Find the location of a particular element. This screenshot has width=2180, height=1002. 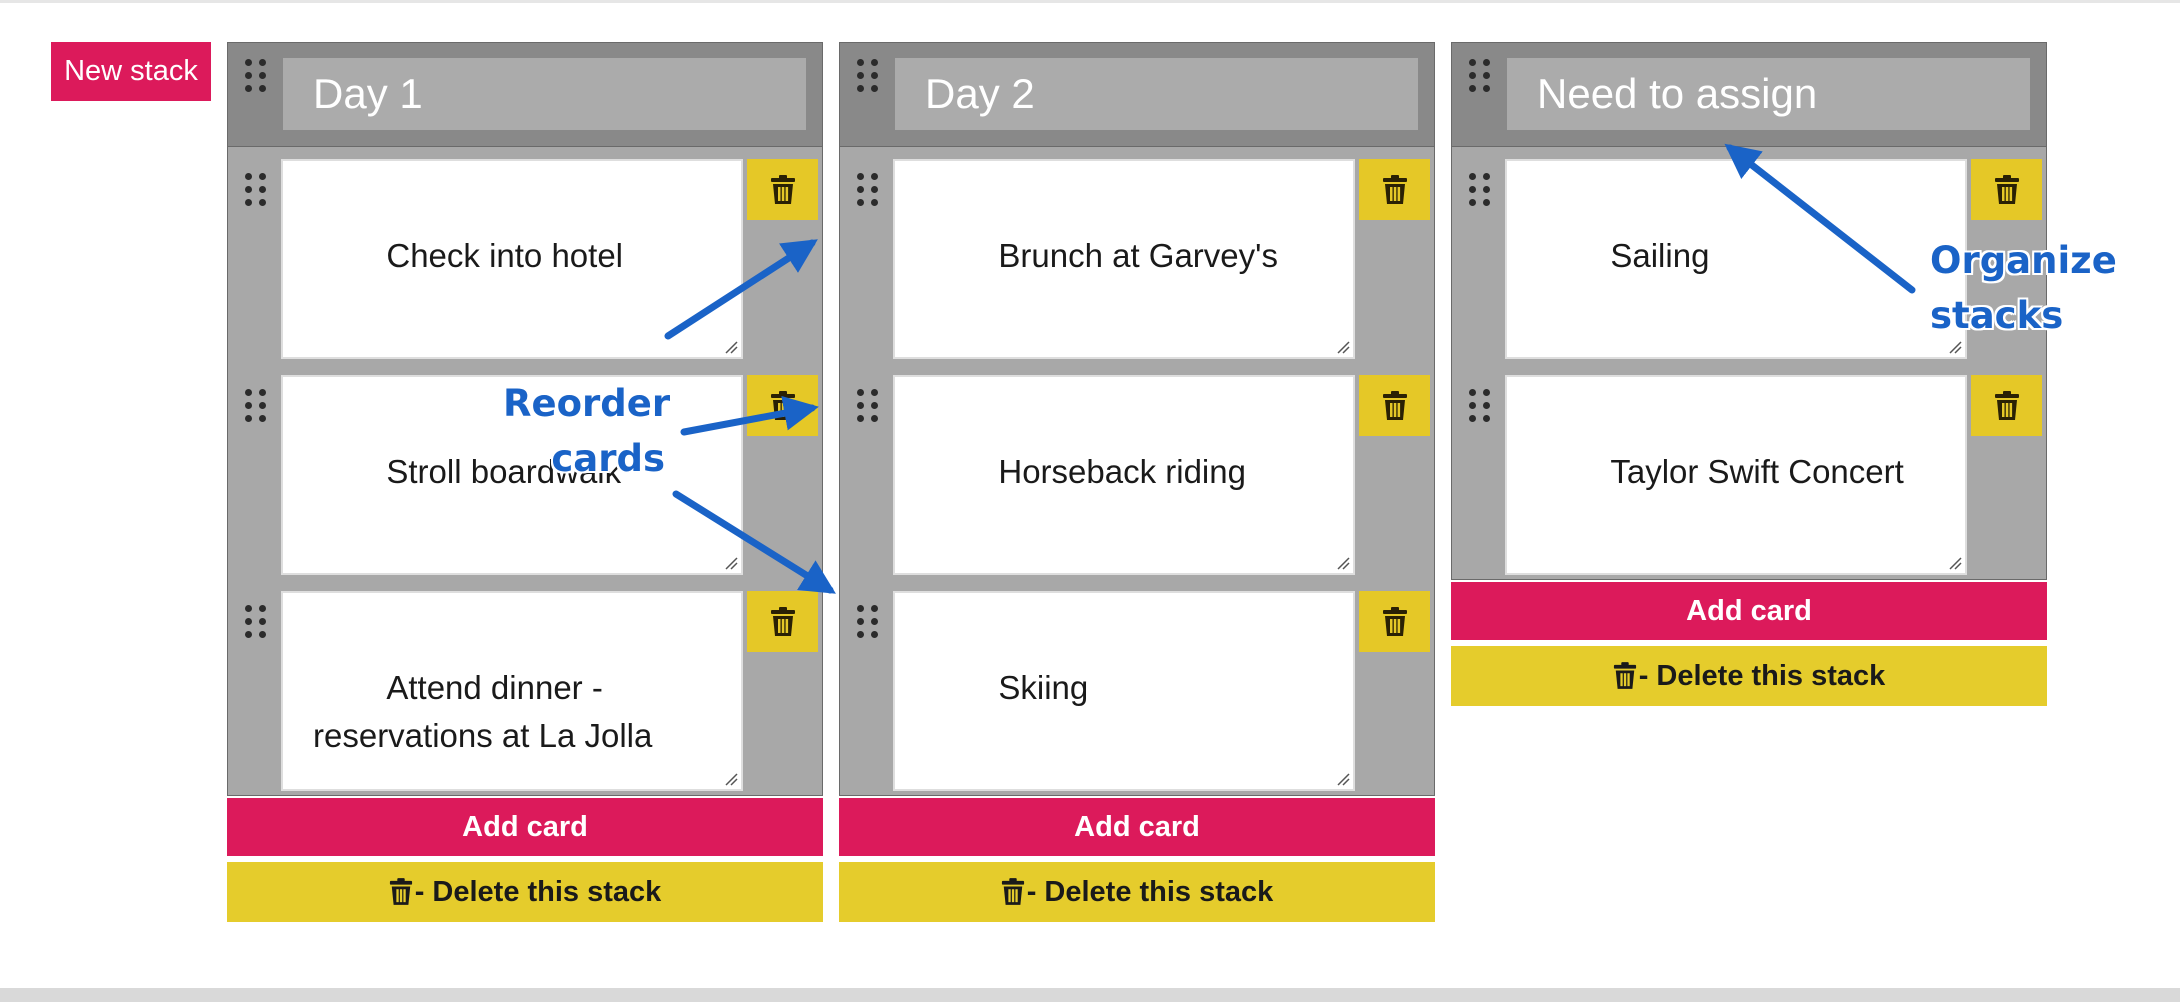

card-textarea: Skiing is located at coordinates (1124, 691).